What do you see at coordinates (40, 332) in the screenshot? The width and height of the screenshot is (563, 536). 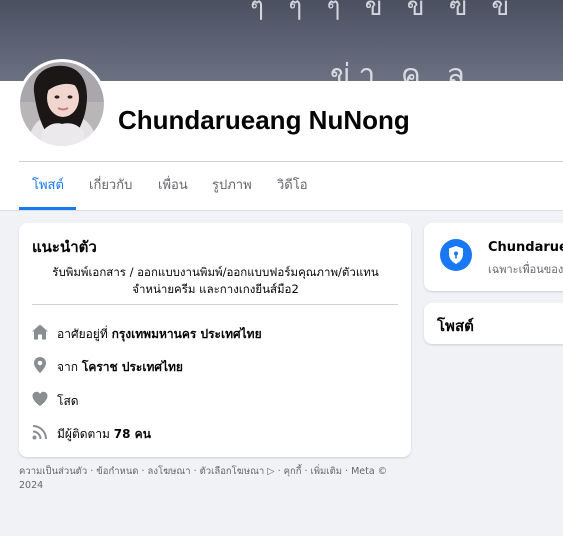 I see `home-icon` at bounding box center [40, 332].